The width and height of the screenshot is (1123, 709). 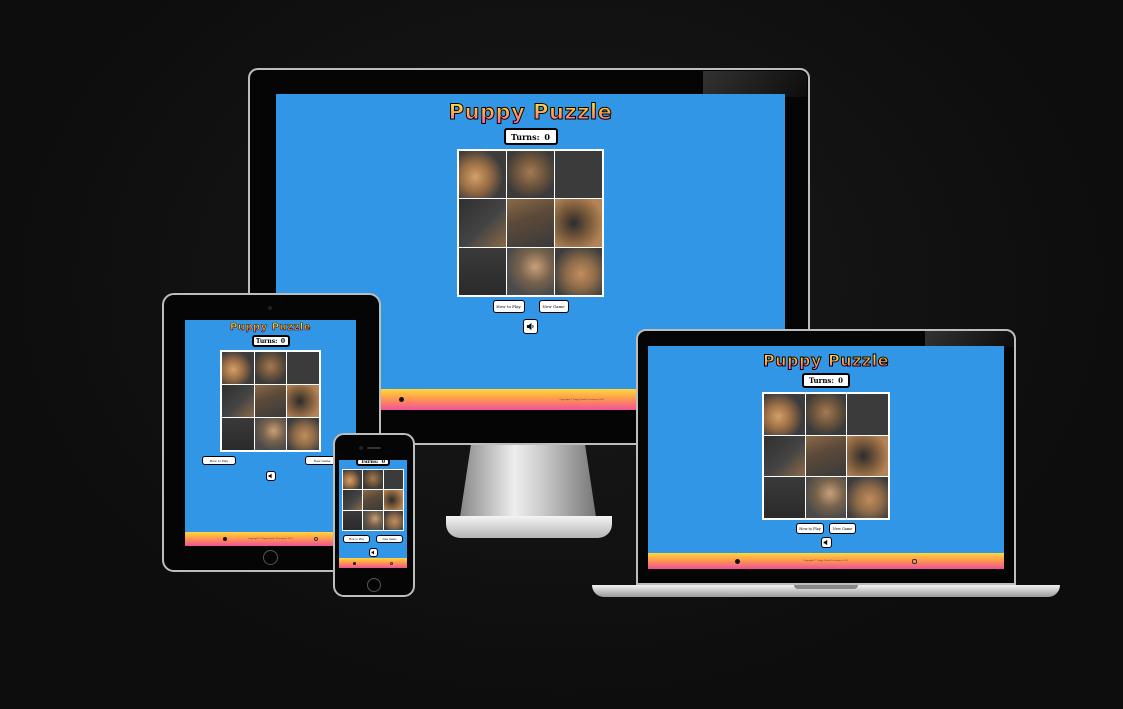 I want to click on laptop-notch, so click(x=826, y=587).